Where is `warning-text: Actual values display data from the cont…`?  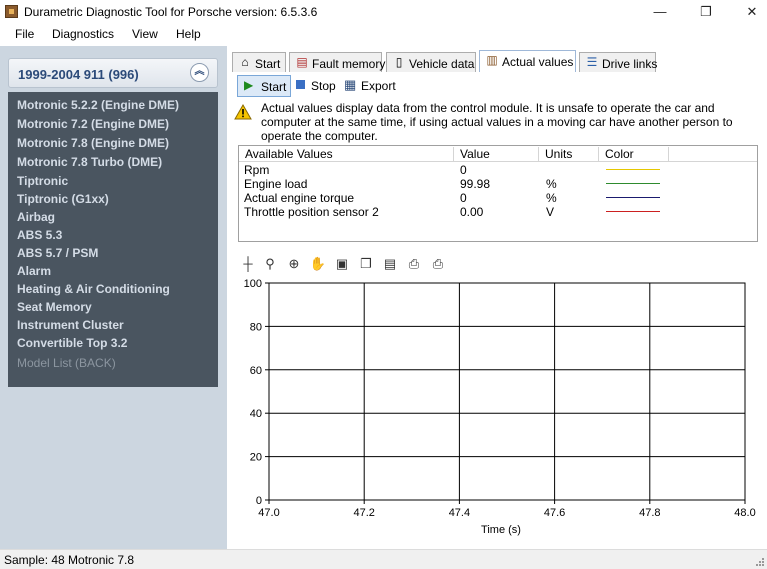
warning-text: Actual values display data from the cont… is located at coordinates (497, 122).